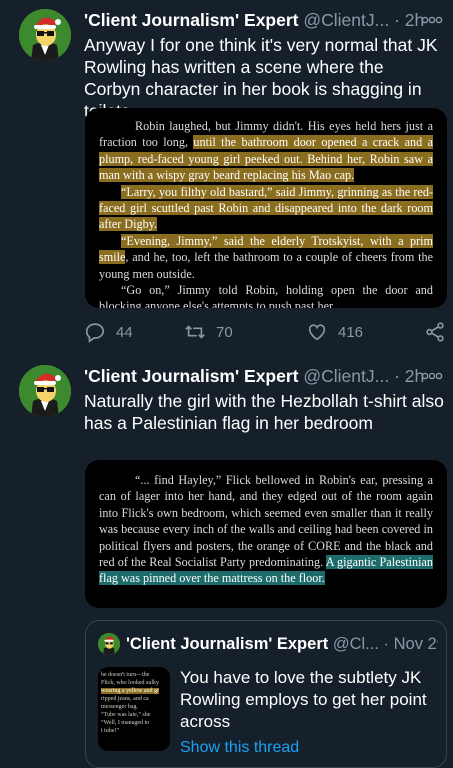 Image resolution: width=453 pixels, height=768 pixels. I want to click on retweet-icon, so click(195, 332).